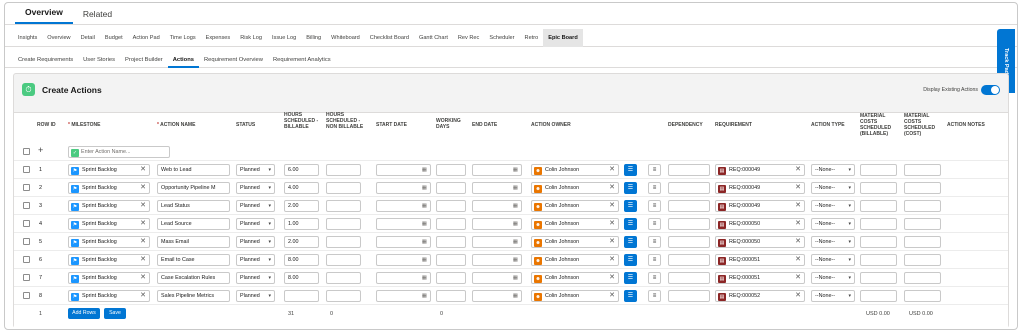 The width and height of the screenshot is (1024, 334). What do you see at coordinates (233, 60) in the screenshot?
I see `subtab-requirement-overview: Requirement Overview` at bounding box center [233, 60].